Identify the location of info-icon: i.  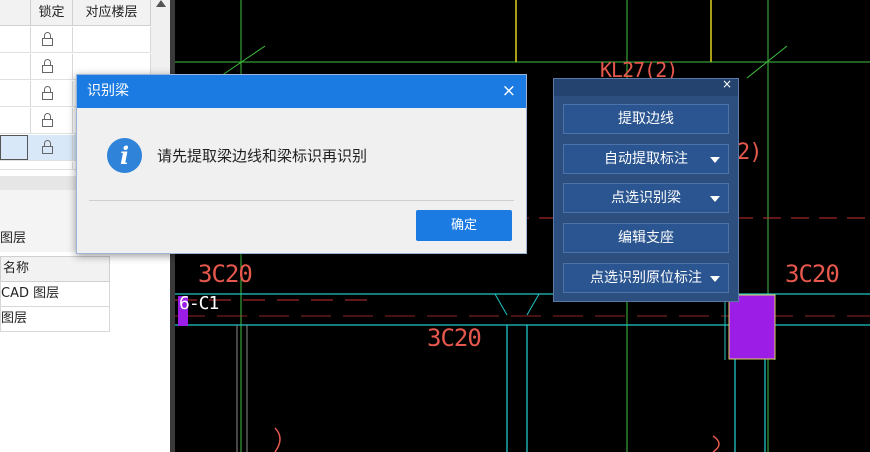
(124, 155).